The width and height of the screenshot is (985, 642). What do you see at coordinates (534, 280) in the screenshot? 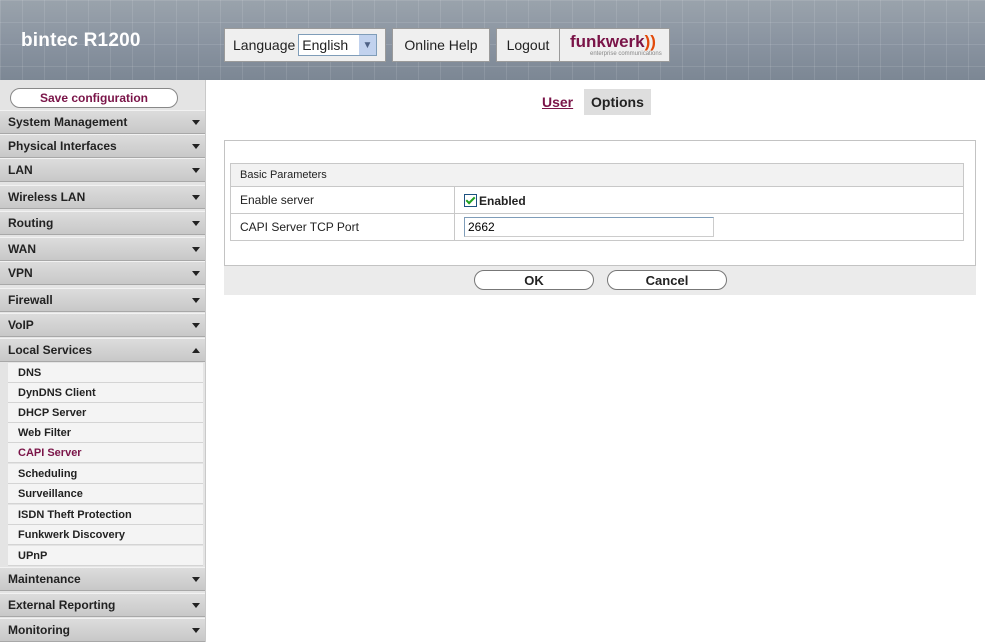
I see `ok-button: OK` at bounding box center [534, 280].